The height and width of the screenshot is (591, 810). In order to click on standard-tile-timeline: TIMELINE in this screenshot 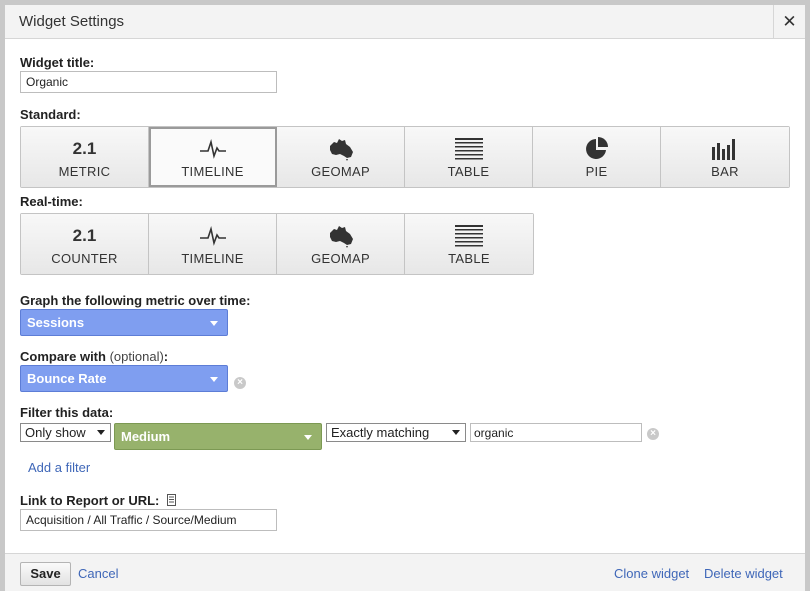, I will do `click(213, 157)`.